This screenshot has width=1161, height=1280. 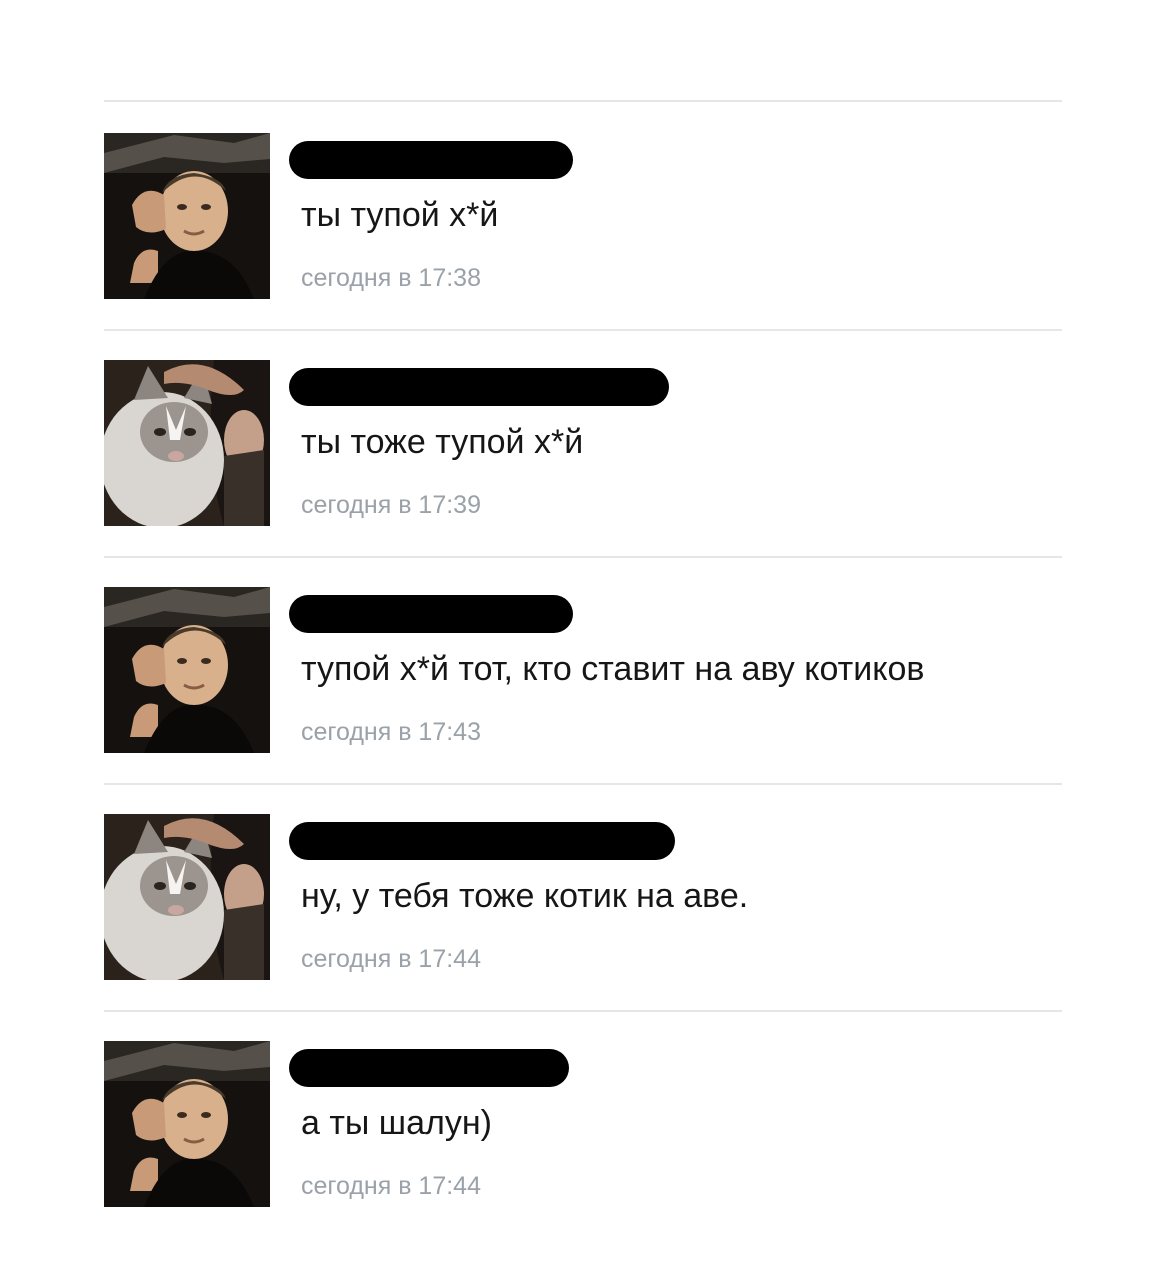 I want to click on message-timestamp: сегодня в 17:38, so click(x=391, y=278).